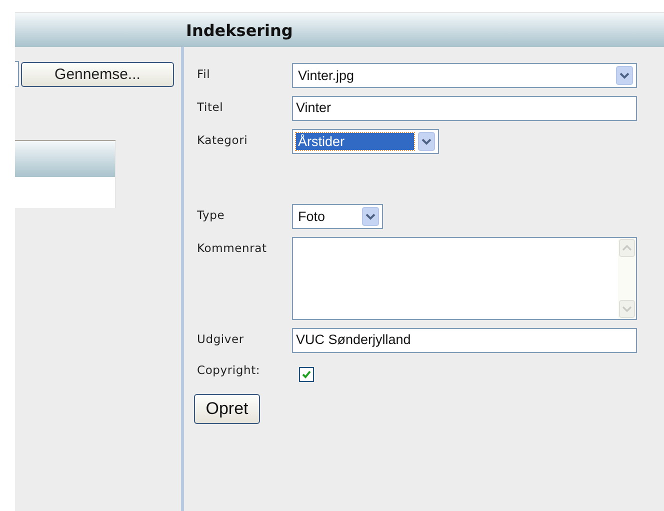  What do you see at coordinates (365, 141) in the screenshot?
I see `dropdown: Årstider` at bounding box center [365, 141].